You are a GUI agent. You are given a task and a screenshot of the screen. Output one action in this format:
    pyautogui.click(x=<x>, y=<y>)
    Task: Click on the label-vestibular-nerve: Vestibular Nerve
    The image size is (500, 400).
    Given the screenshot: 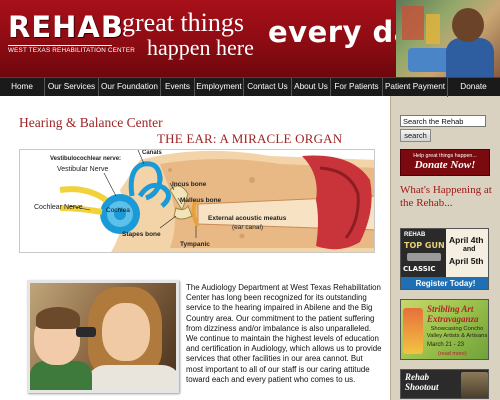 What is the action you would take?
    pyautogui.click(x=82, y=169)
    